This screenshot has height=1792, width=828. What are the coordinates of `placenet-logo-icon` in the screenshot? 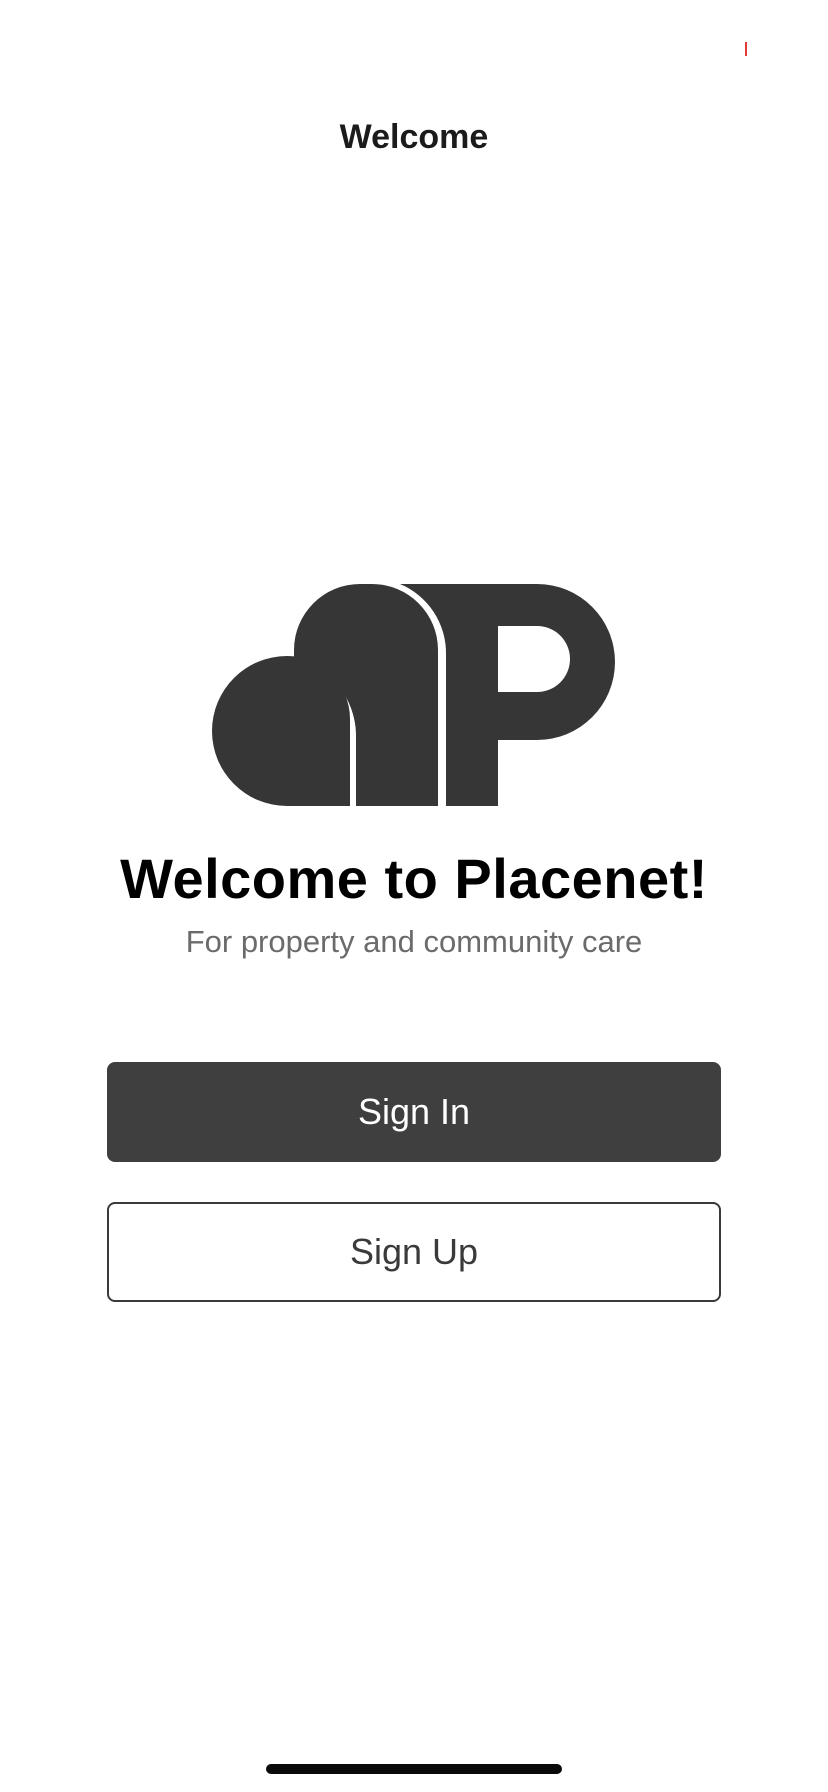 It's located at (413, 695).